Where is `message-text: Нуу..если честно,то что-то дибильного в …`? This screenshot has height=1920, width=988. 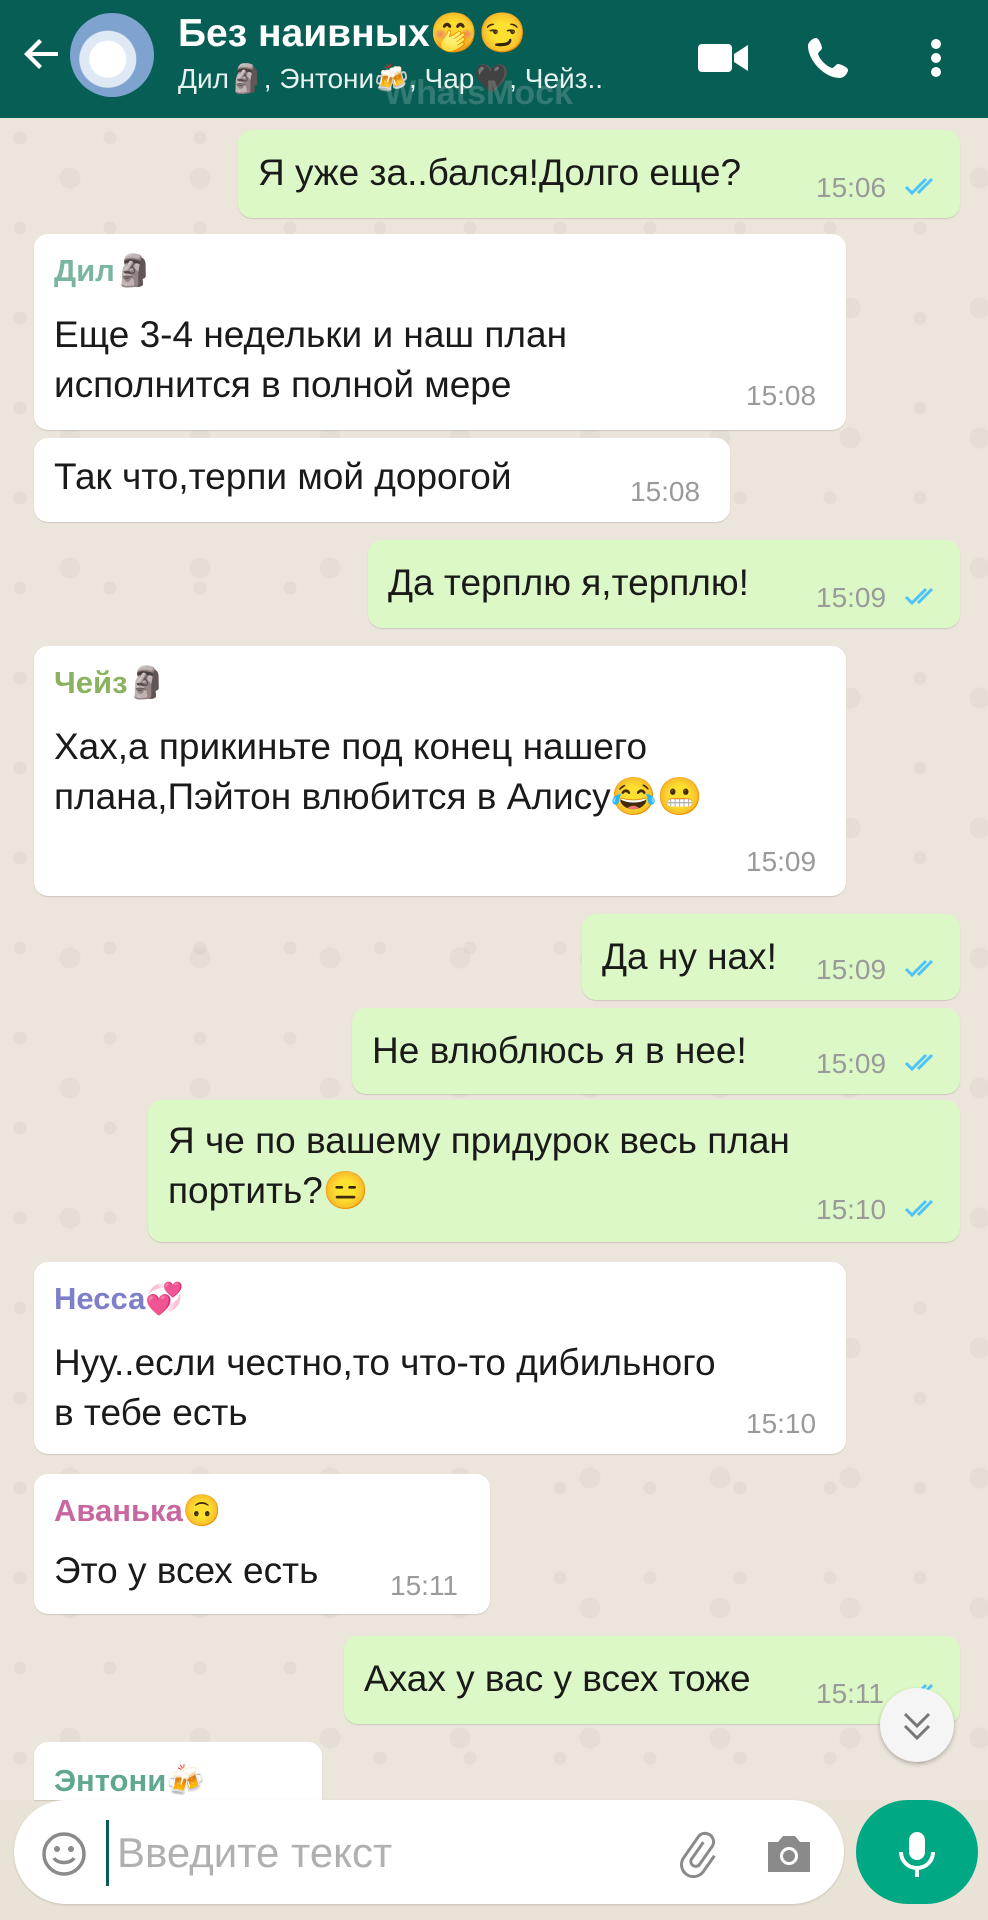 message-text: Нуу..если честно,то что-то дибильного в … is located at coordinates (385, 1387).